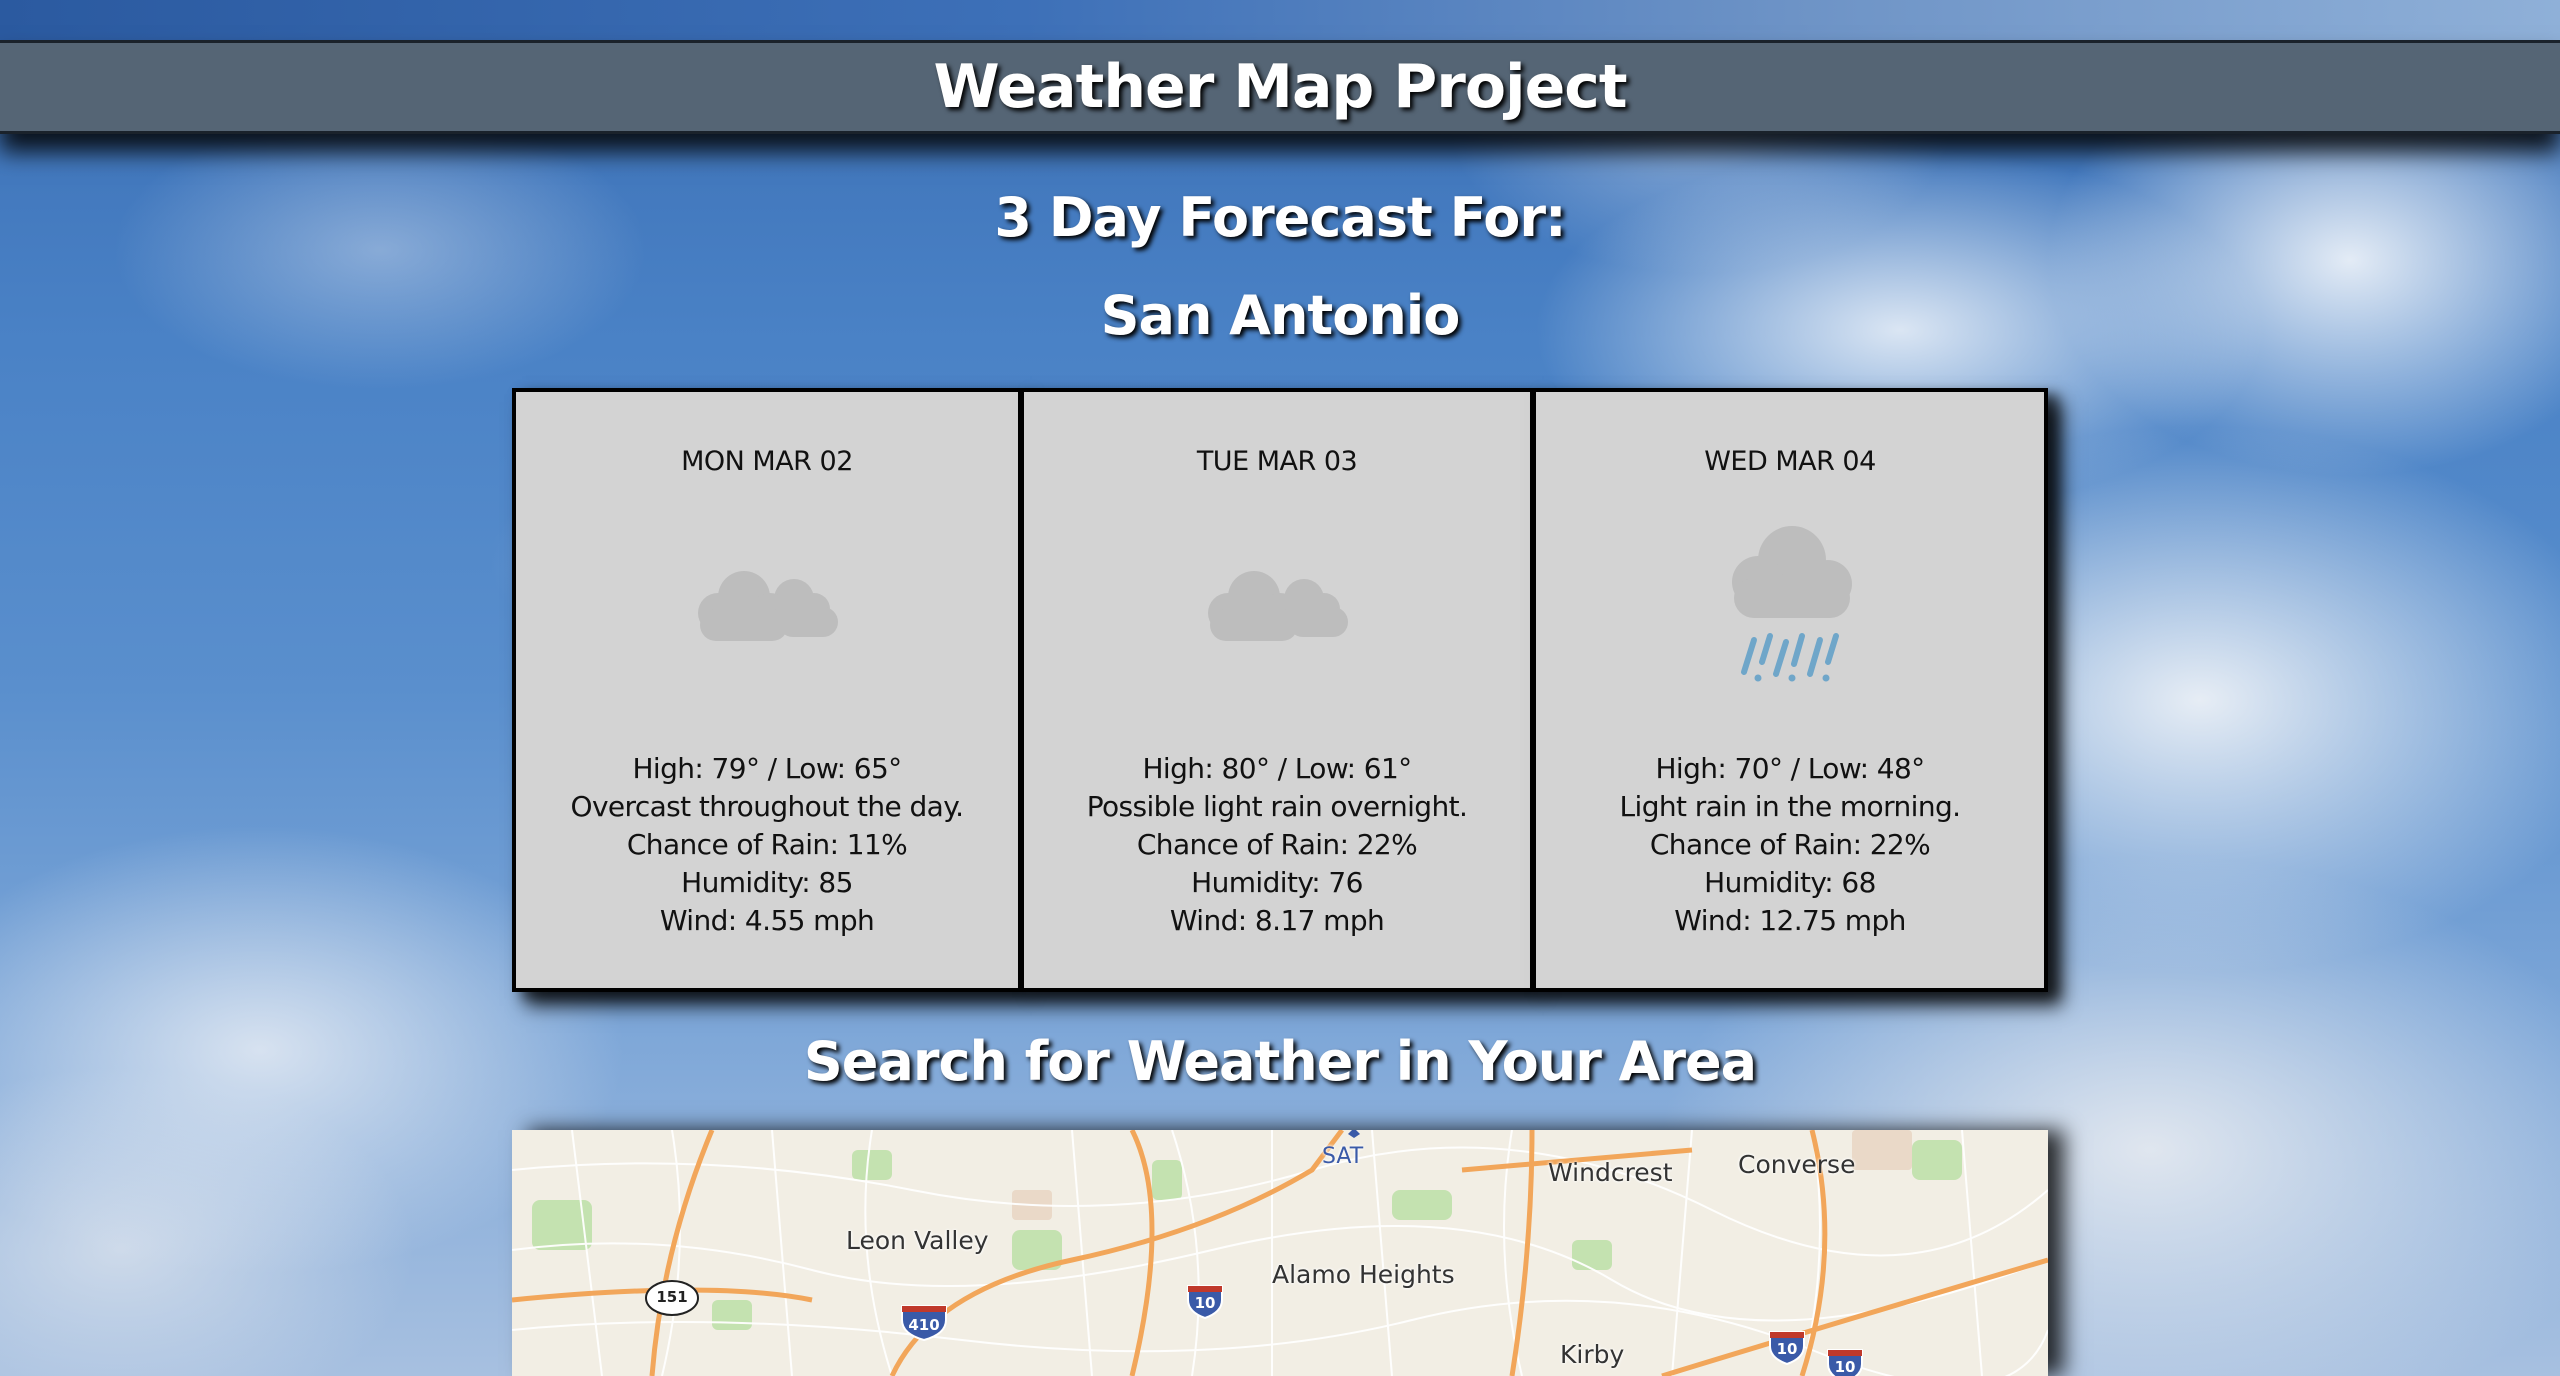 This screenshot has width=2560, height=1376. Describe the element at coordinates (1790, 461) in the screenshot. I see `forecast-date: WED MAR 04` at that location.